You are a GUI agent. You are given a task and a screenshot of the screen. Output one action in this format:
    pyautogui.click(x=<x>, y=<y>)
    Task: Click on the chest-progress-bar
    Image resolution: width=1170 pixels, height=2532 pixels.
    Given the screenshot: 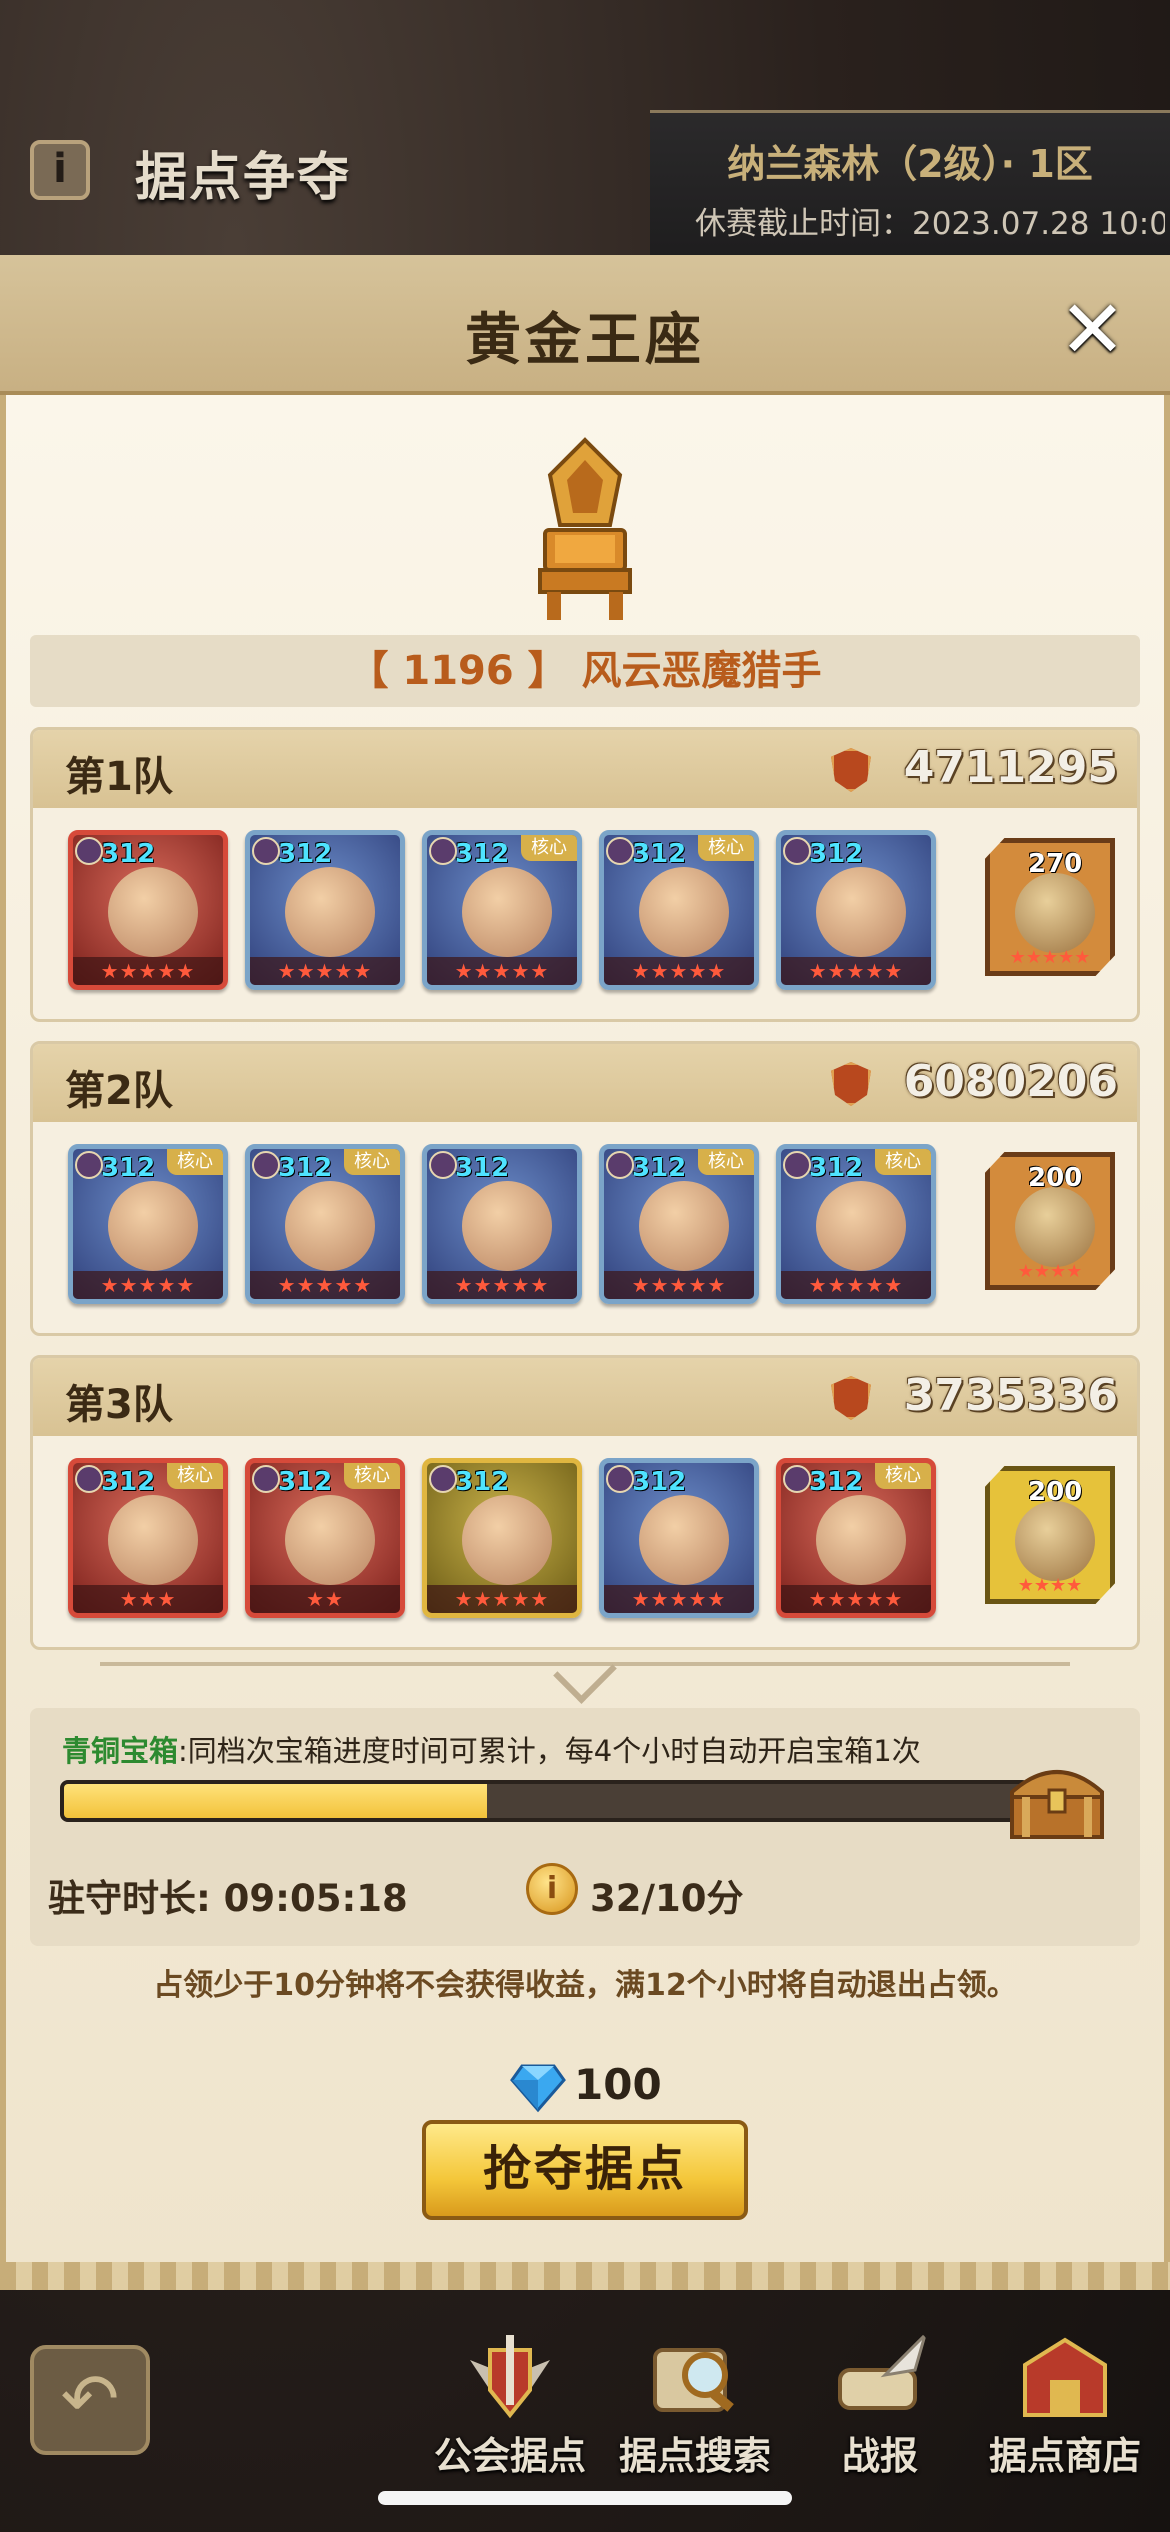 What is the action you would take?
    pyautogui.click(x=545, y=1801)
    